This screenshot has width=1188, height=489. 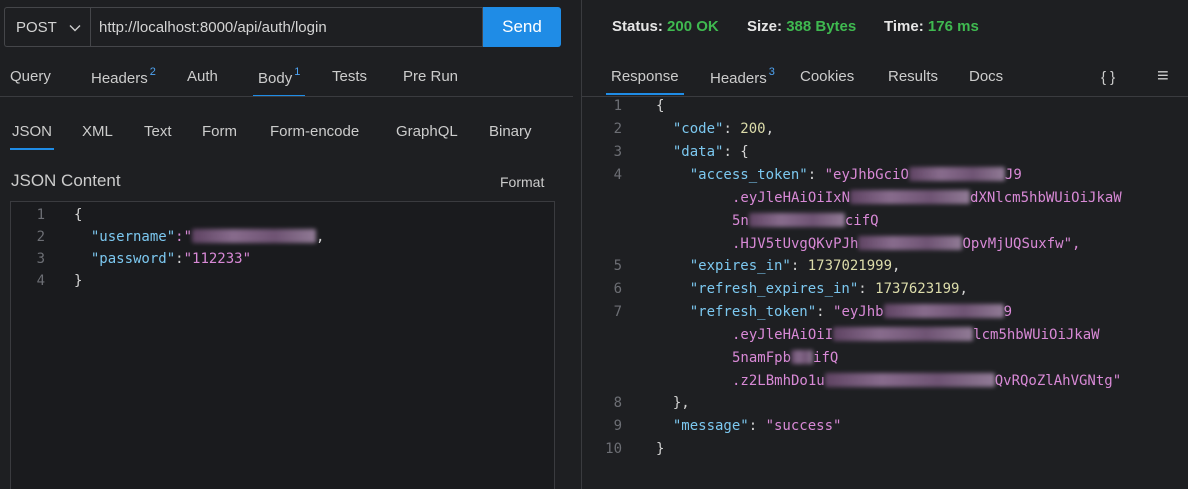 What do you see at coordinates (953, 26) in the screenshot?
I see `time-value: 176 ms` at bounding box center [953, 26].